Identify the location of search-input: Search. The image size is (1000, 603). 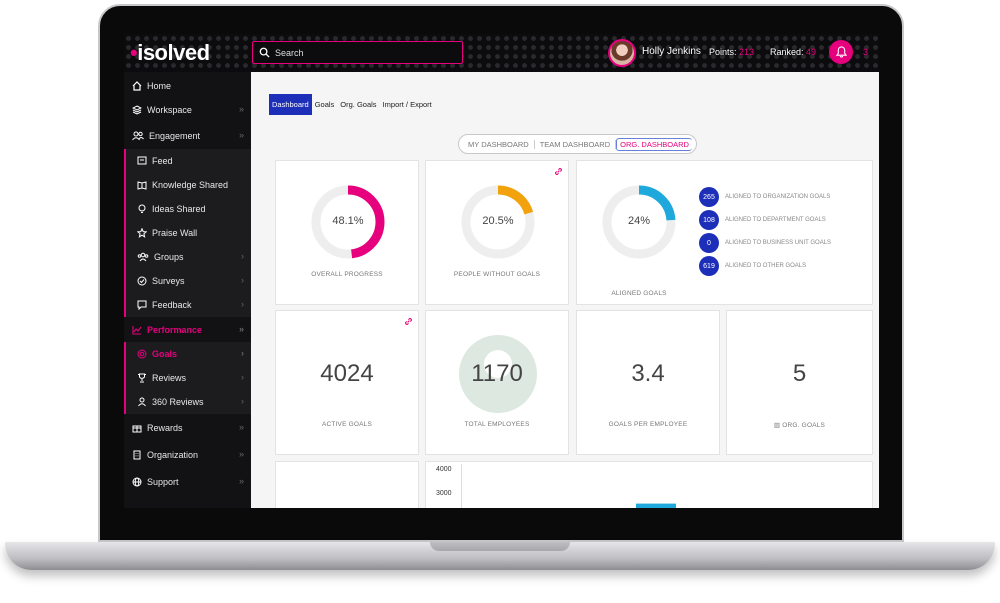
(357, 52).